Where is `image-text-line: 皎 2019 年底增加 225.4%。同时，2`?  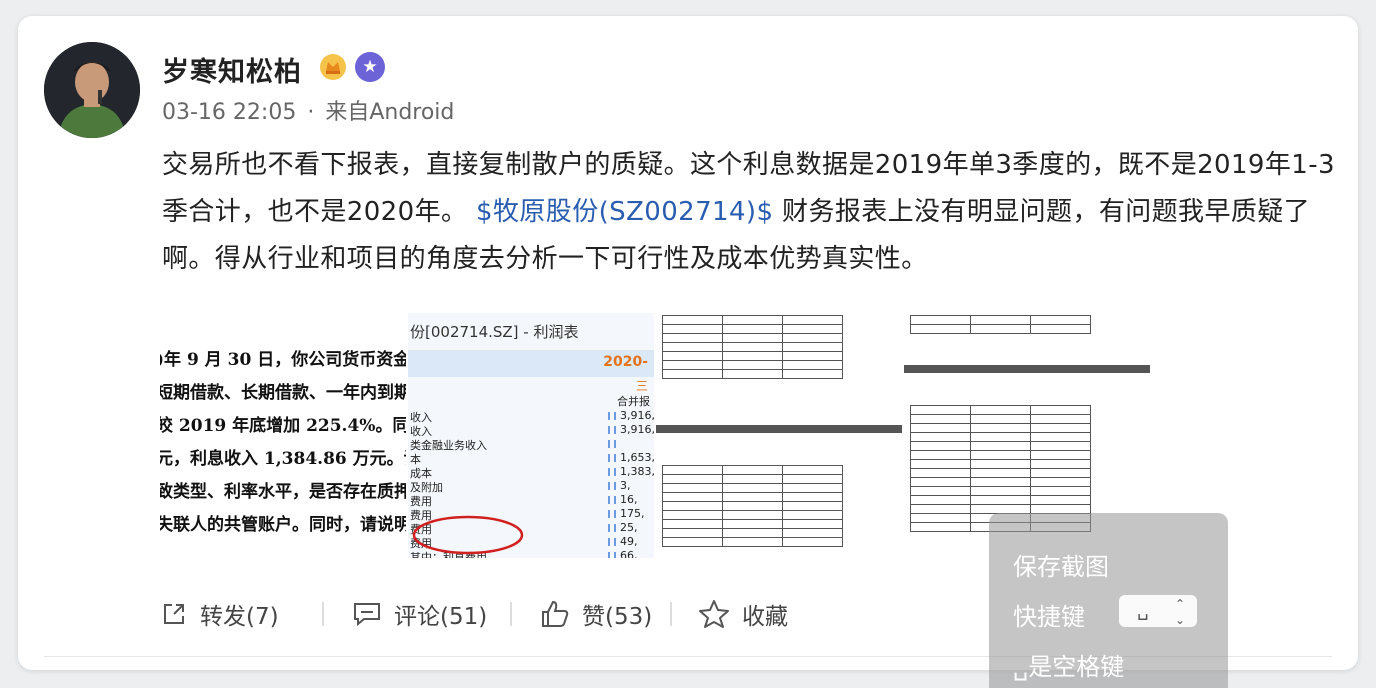 image-text-line: 皎 2019 年底增加 225.4%。同时，2 is located at coordinates (283, 426).